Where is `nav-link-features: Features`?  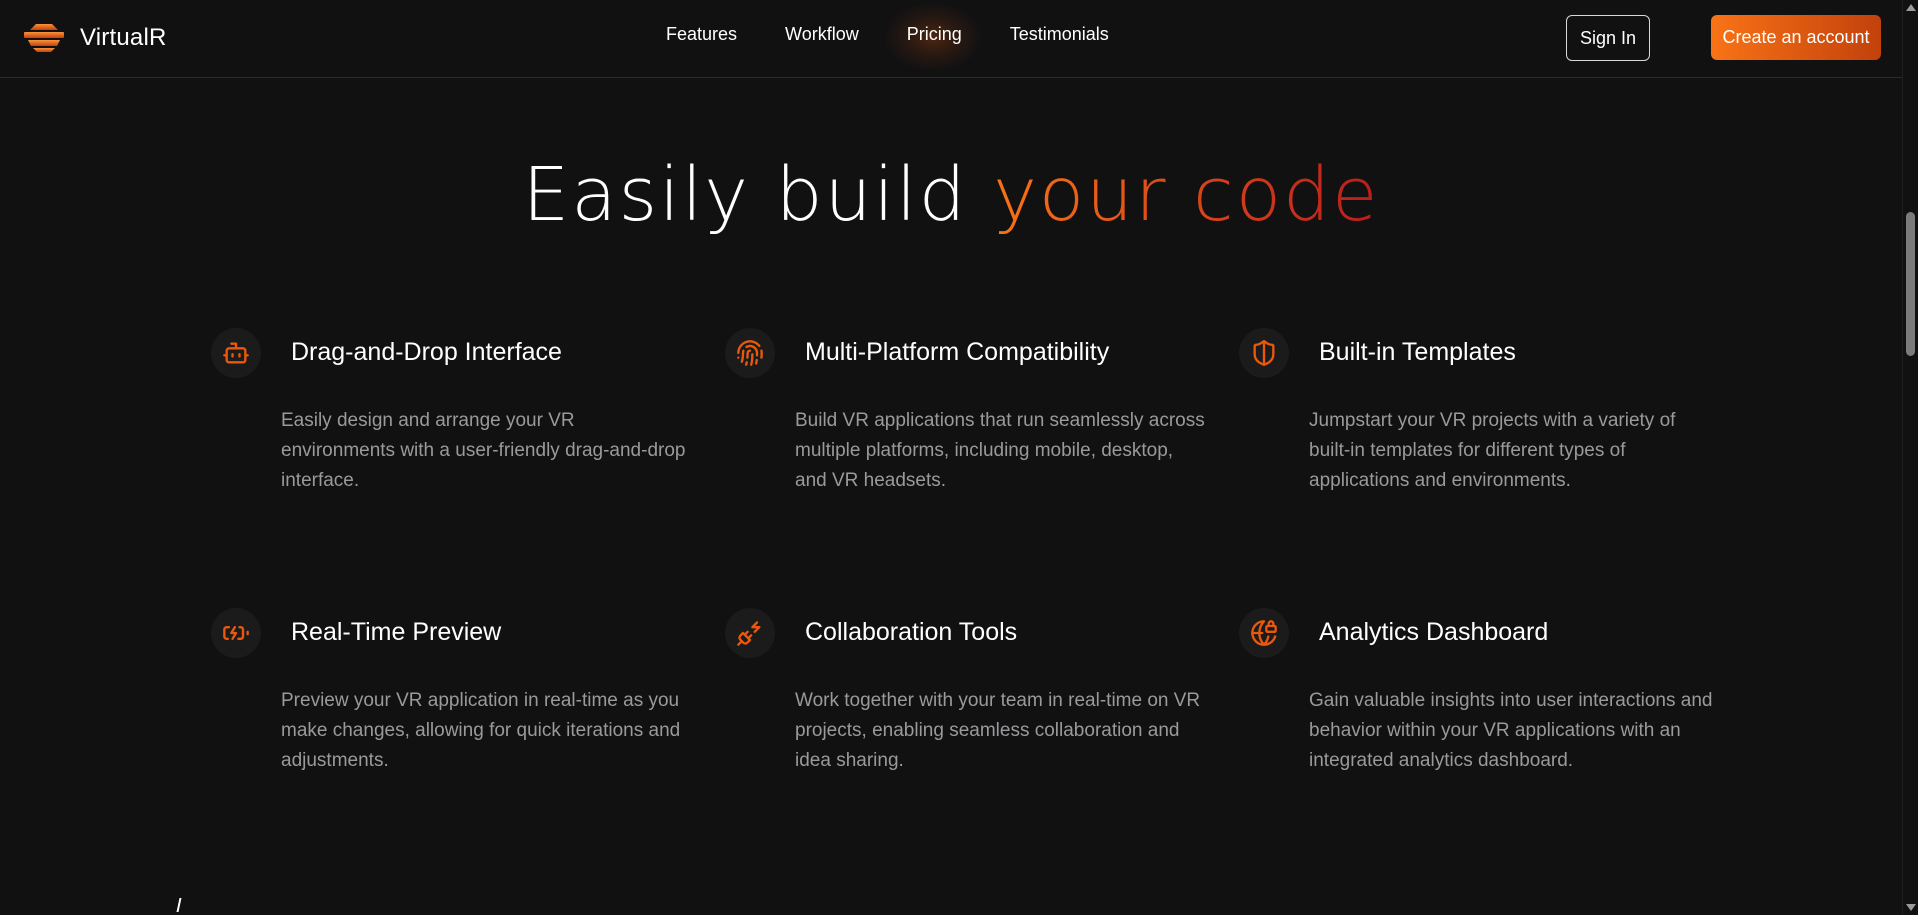
nav-link-features: Features is located at coordinates (701, 34).